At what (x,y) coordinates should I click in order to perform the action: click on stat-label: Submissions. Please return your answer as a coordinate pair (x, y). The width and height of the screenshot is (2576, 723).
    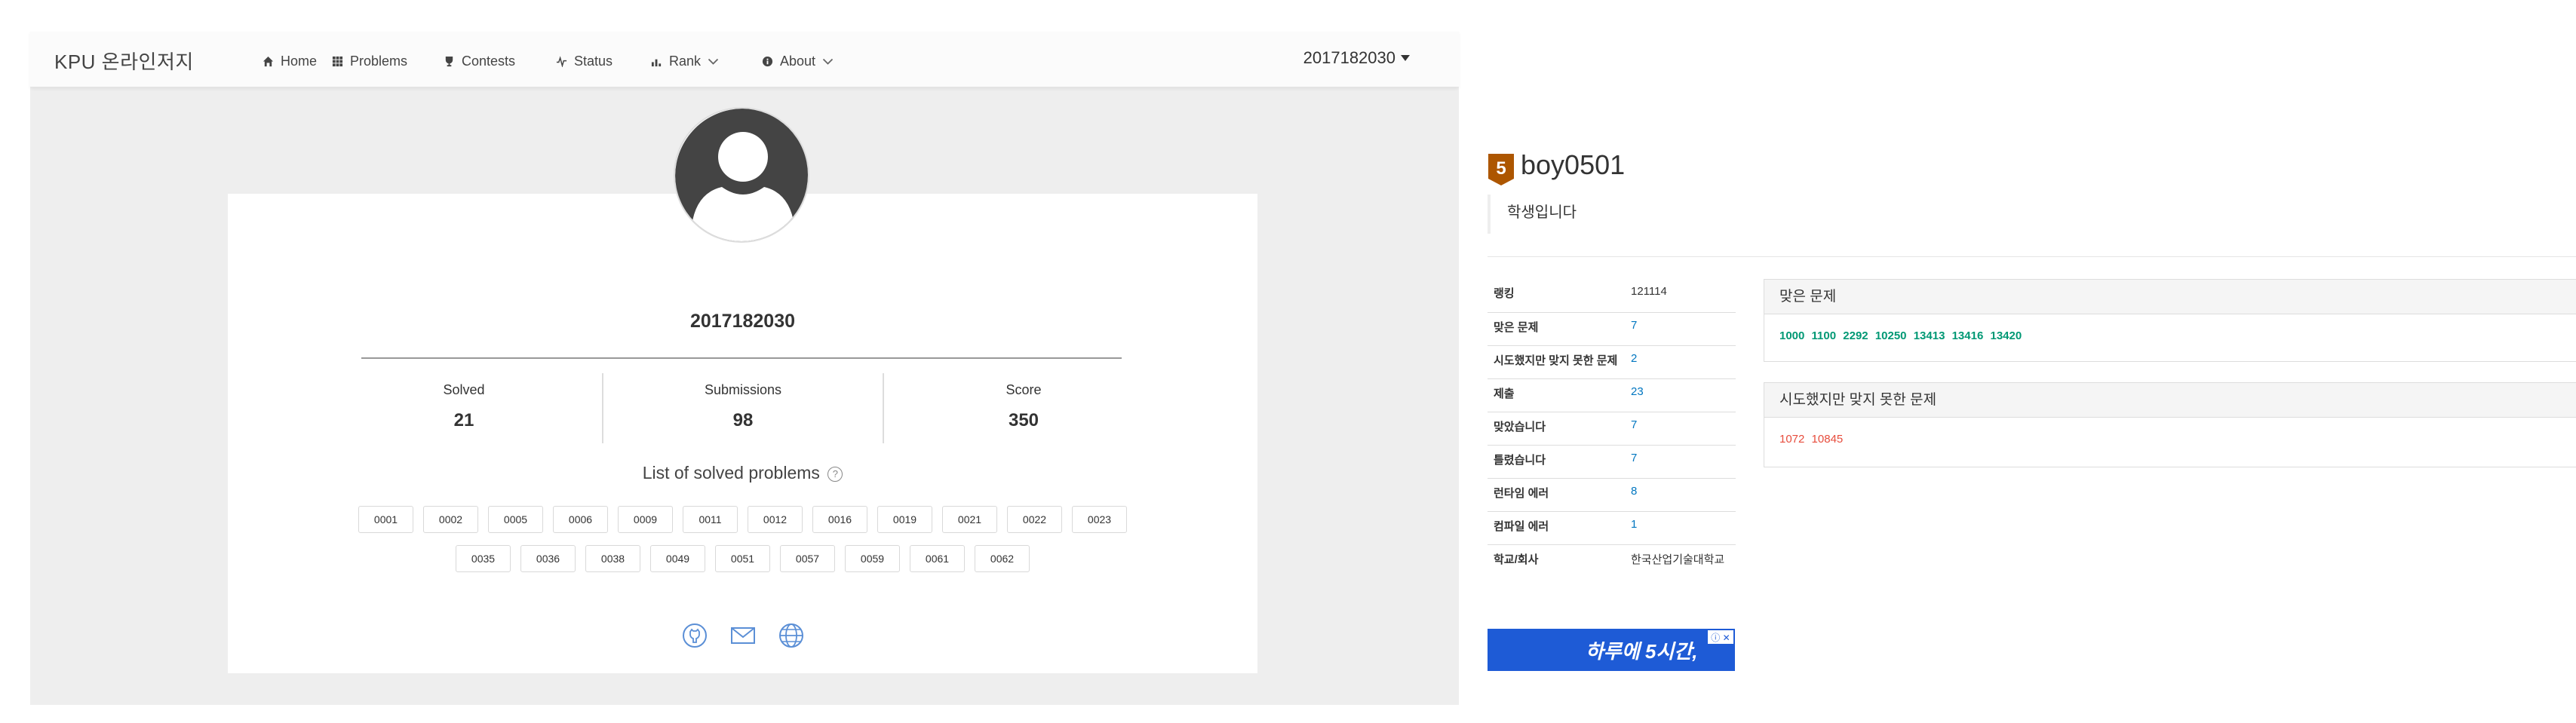
    Looking at the image, I should click on (743, 389).